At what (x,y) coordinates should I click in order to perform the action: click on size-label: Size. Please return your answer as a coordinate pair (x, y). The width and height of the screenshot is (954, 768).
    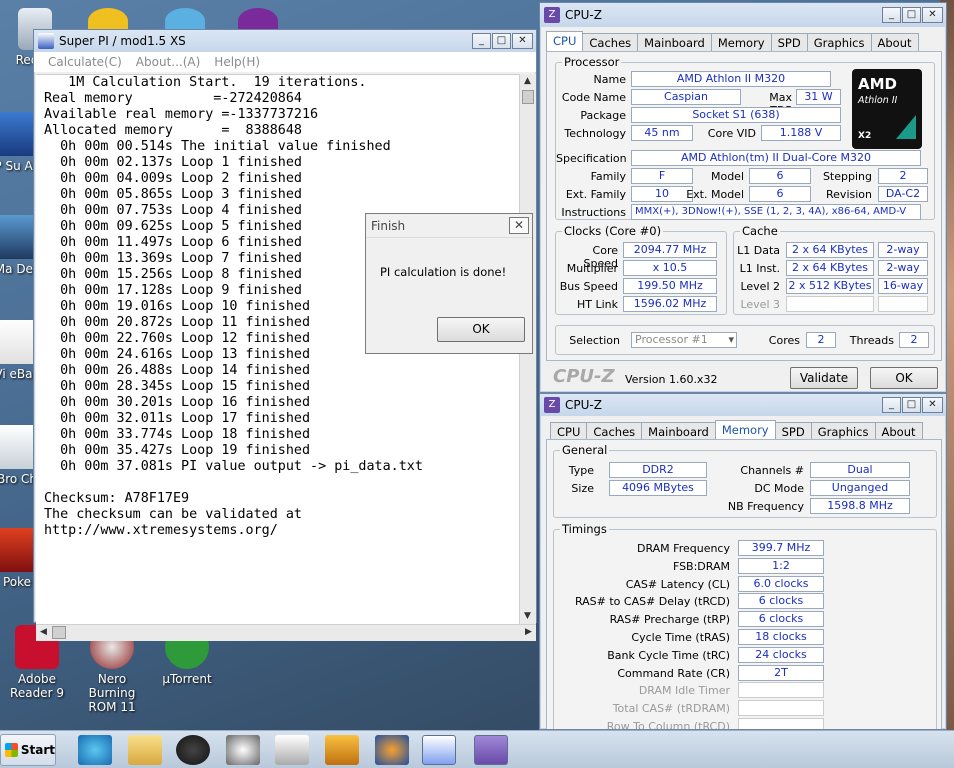
    Looking at the image, I should click on (582, 488).